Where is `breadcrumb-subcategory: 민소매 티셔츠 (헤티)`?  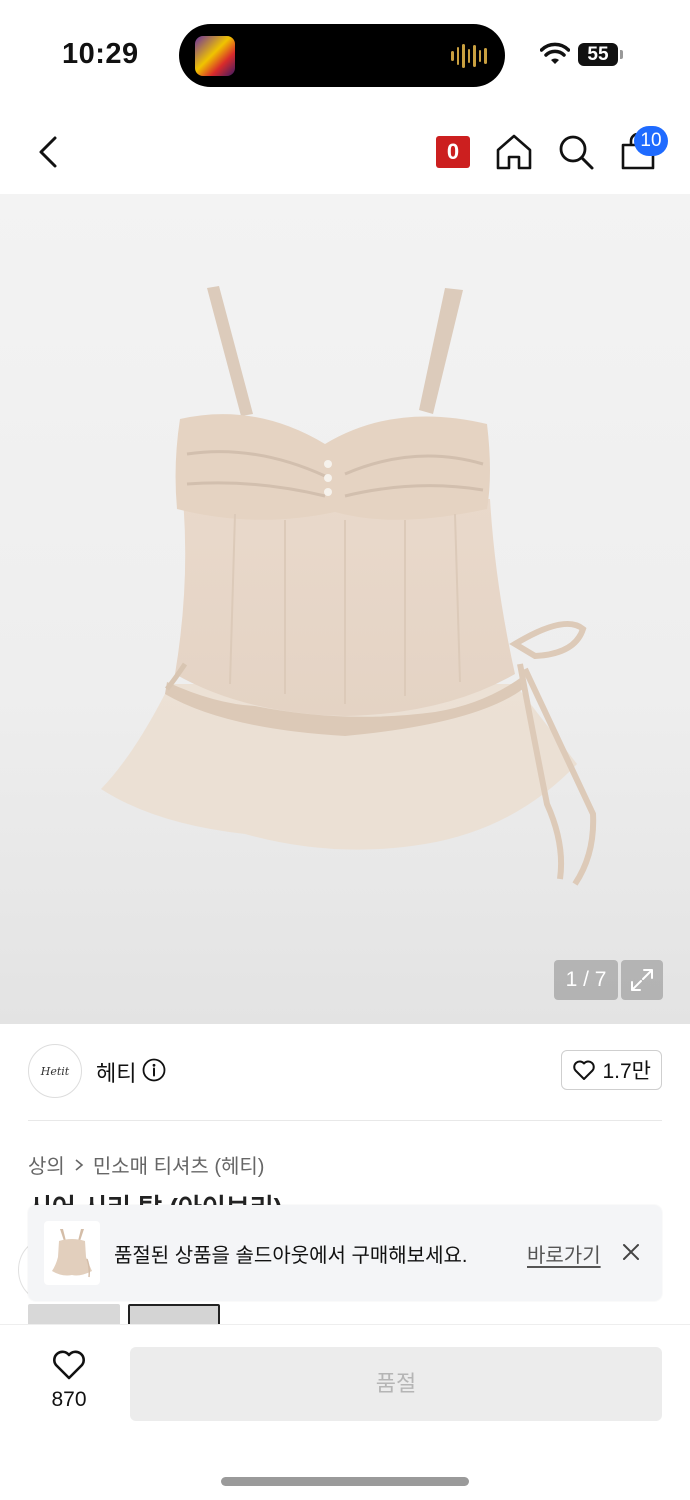 breadcrumb-subcategory: 민소매 티셔츠 (헤티) is located at coordinates (179, 1164).